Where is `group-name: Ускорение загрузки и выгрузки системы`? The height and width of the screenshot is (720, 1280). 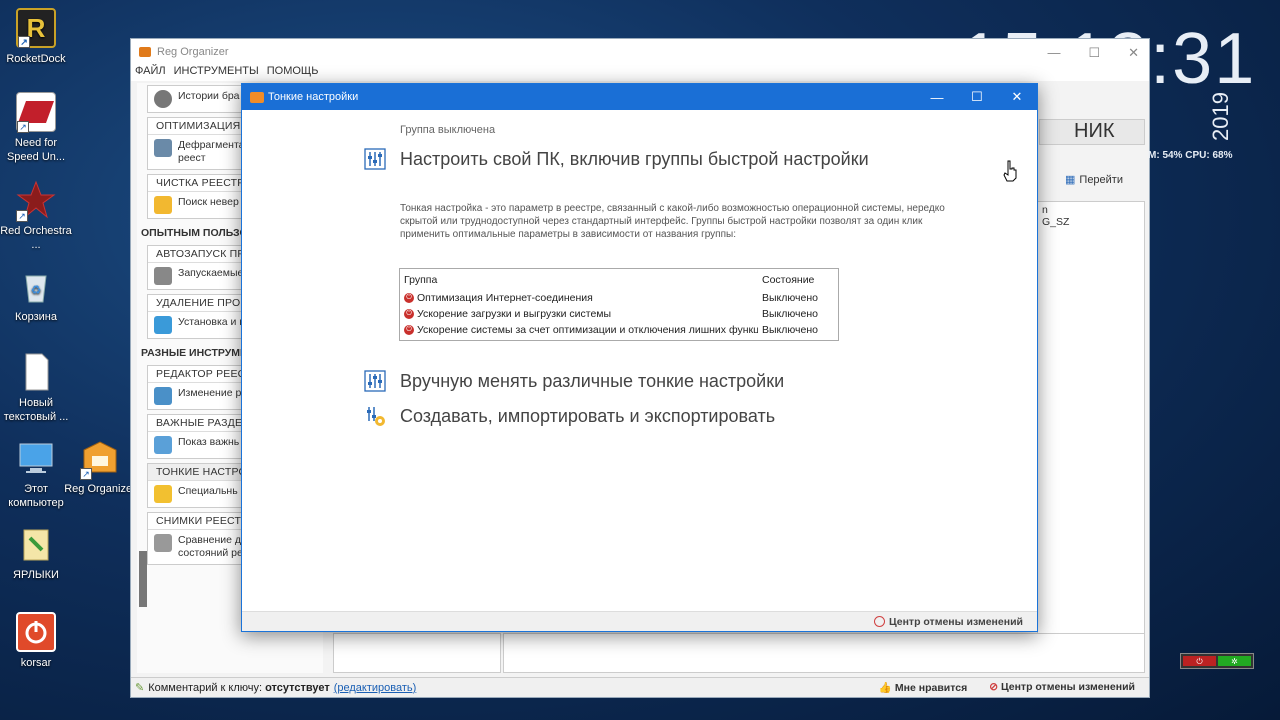 group-name: Ускорение загрузки и выгрузки системы is located at coordinates (514, 314).